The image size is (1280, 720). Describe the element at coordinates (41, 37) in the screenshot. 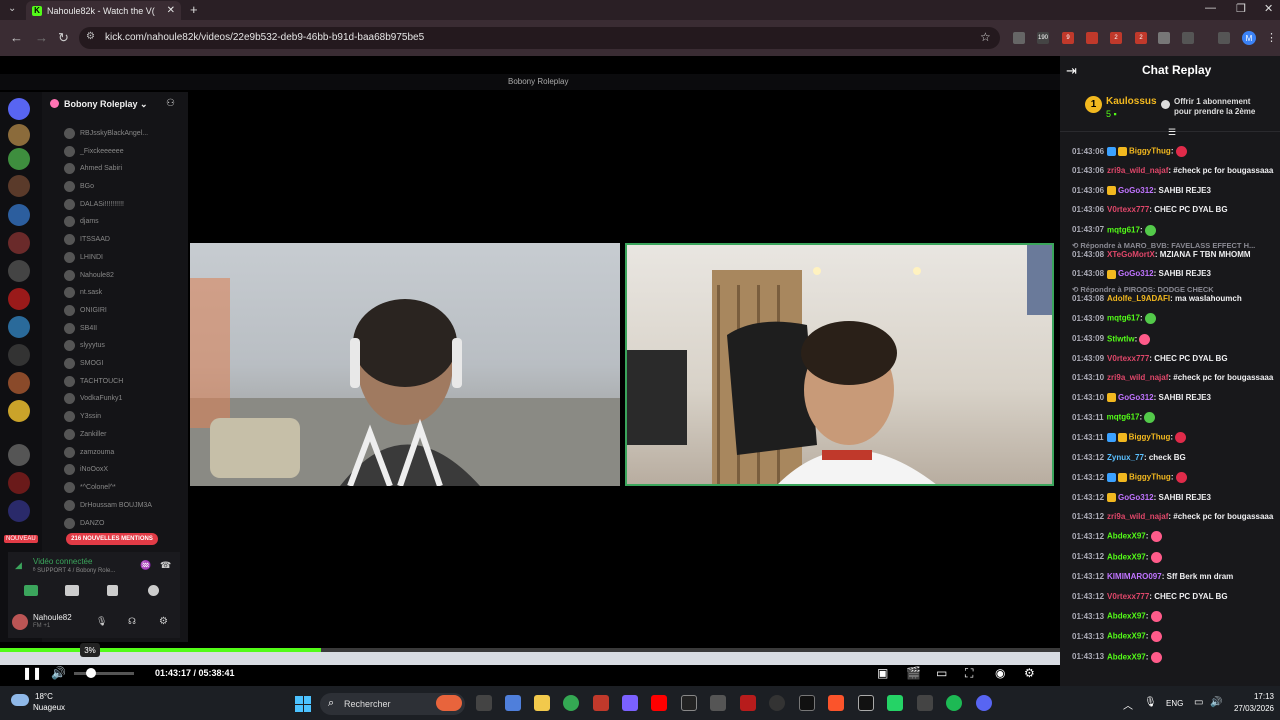

I see `forward-icon: →` at that location.